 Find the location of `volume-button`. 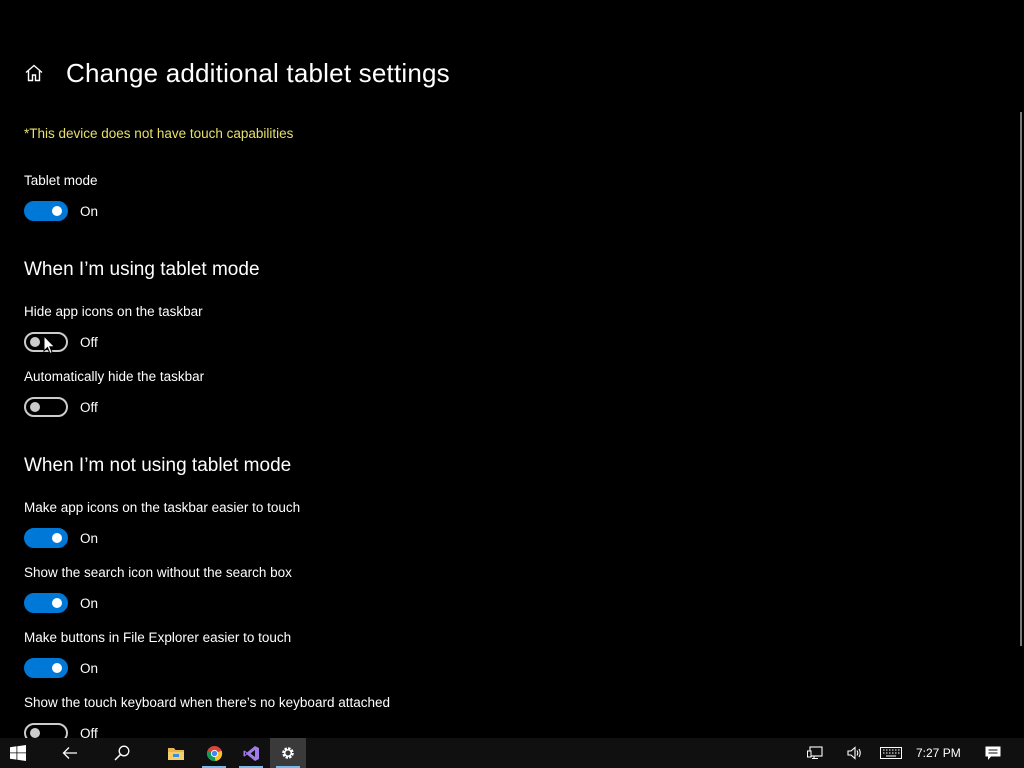

volume-button is located at coordinates (855, 753).